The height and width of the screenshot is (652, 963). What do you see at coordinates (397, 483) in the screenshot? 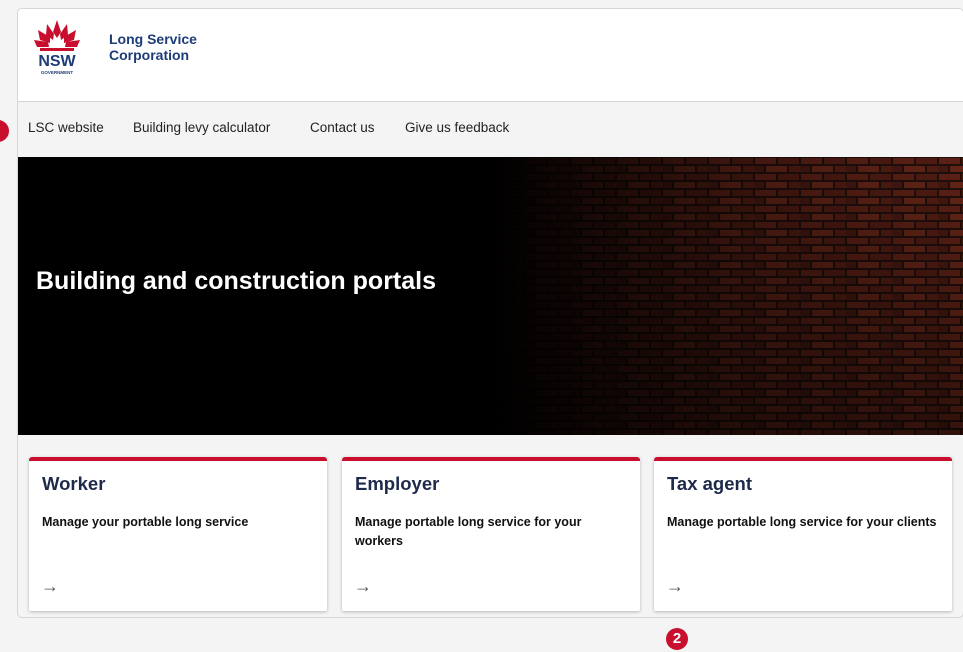
I see `card-title: Employer` at bounding box center [397, 483].